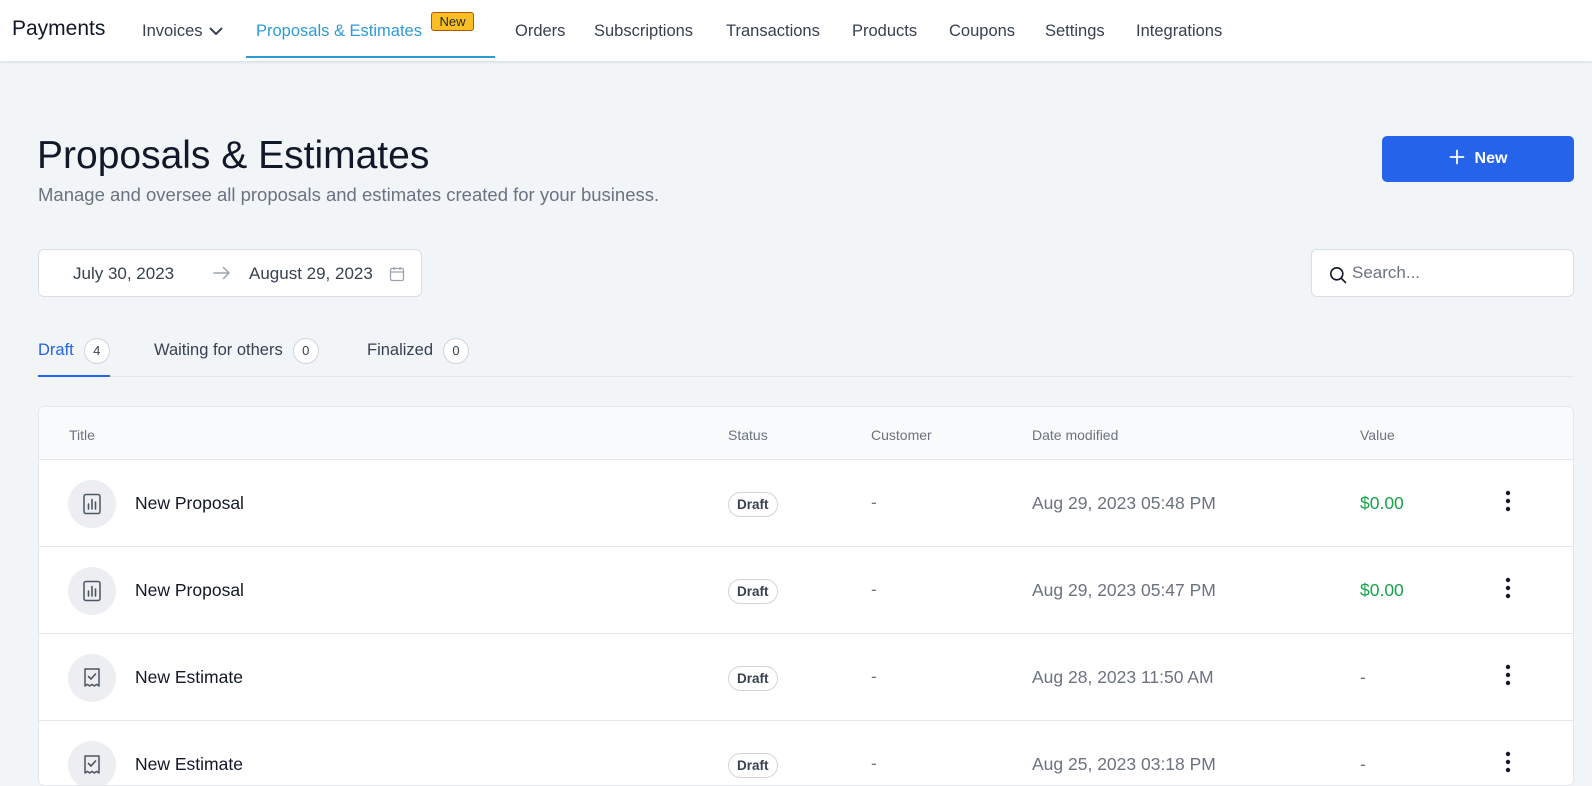  I want to click on column-header-value: Value, so click(1377, 435).